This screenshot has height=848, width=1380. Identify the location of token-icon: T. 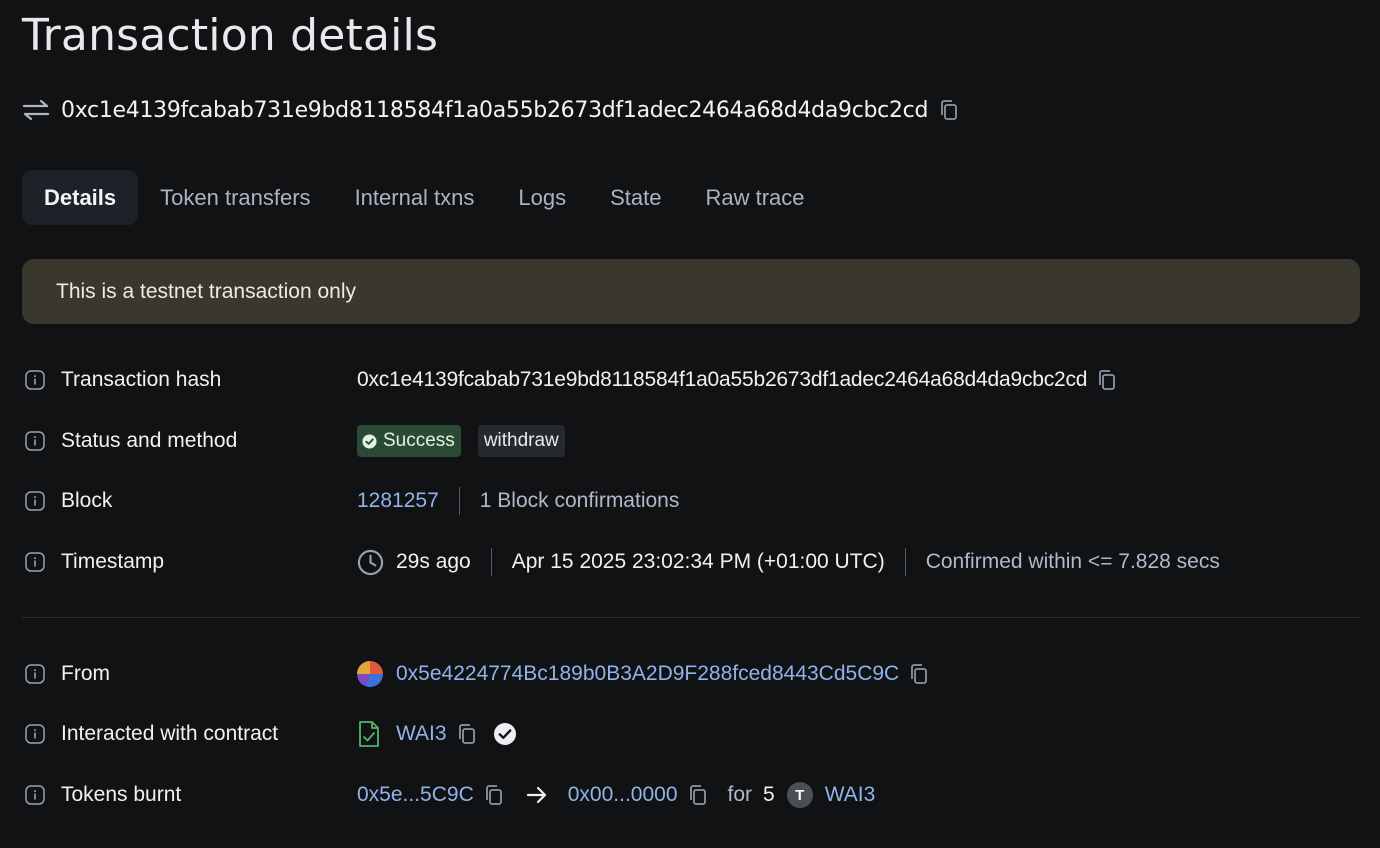
(799, 795).